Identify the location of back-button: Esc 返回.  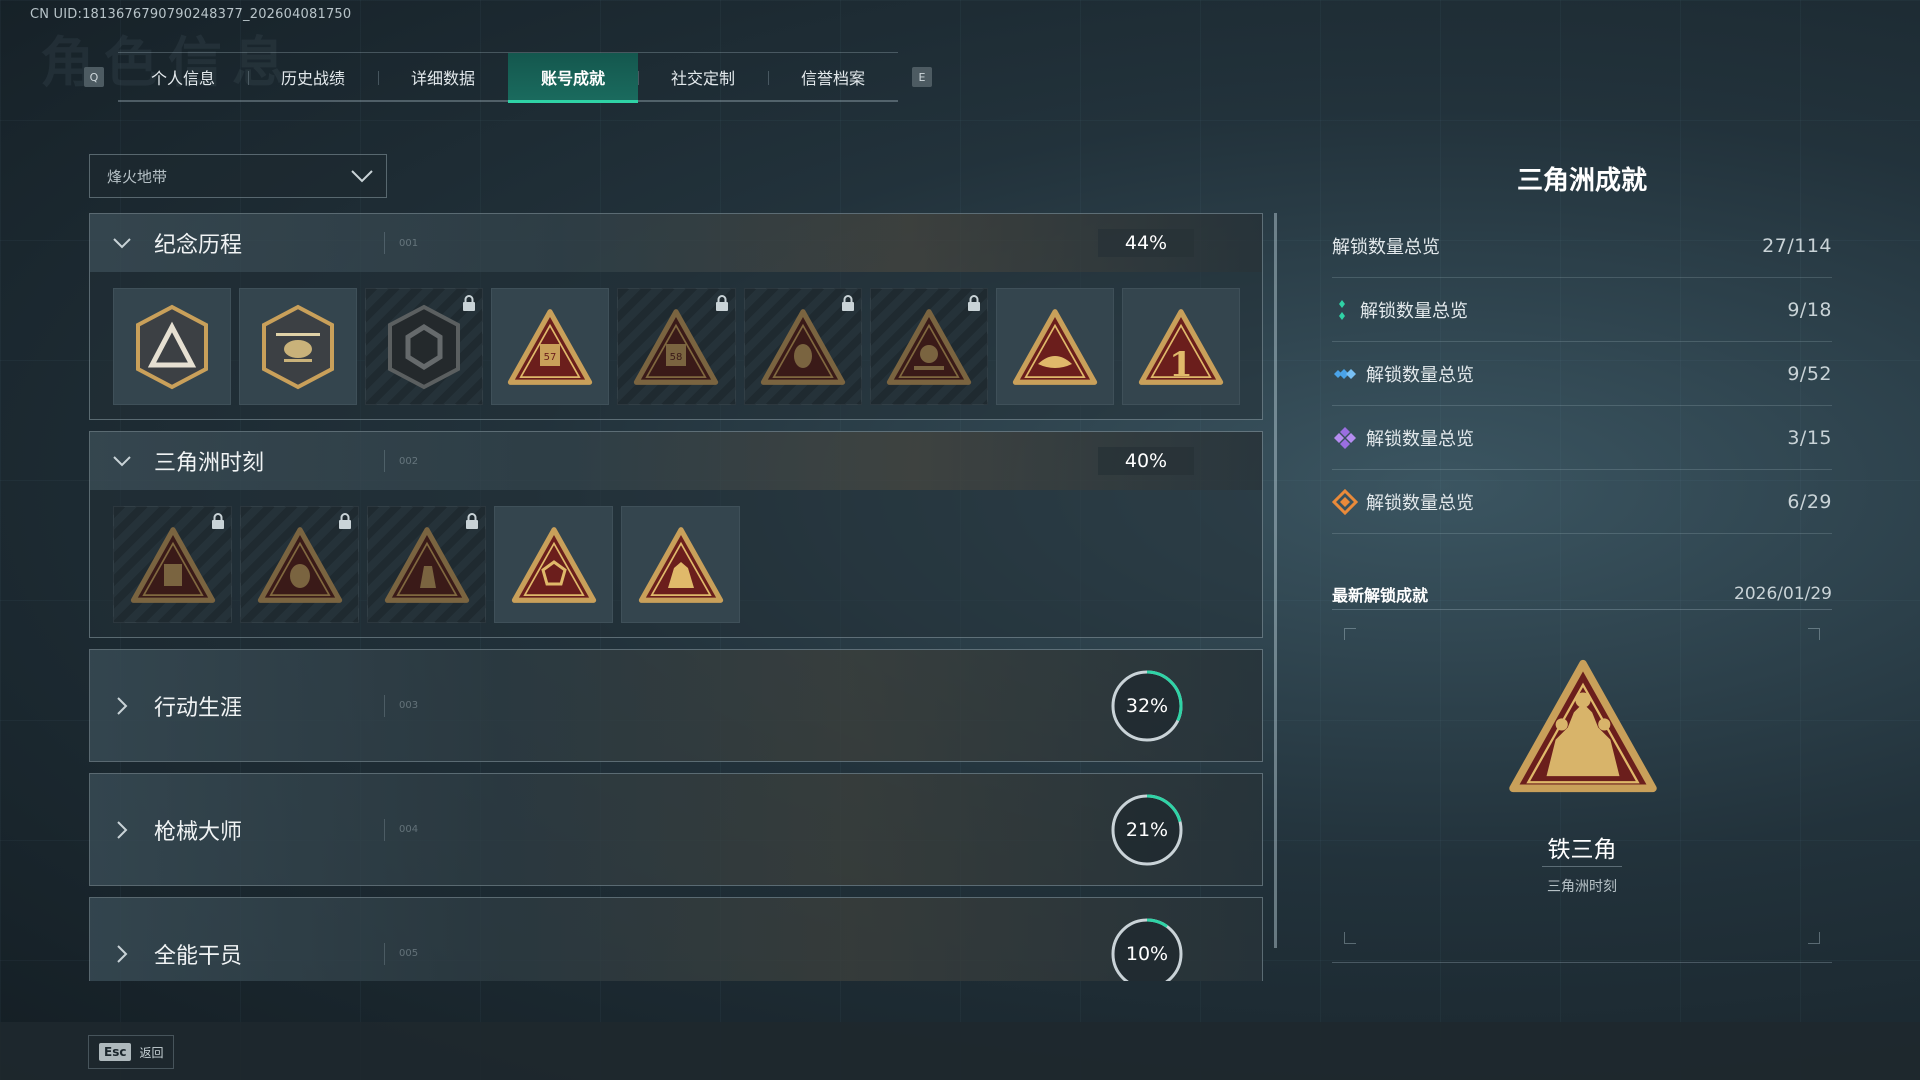
(131, 1052).